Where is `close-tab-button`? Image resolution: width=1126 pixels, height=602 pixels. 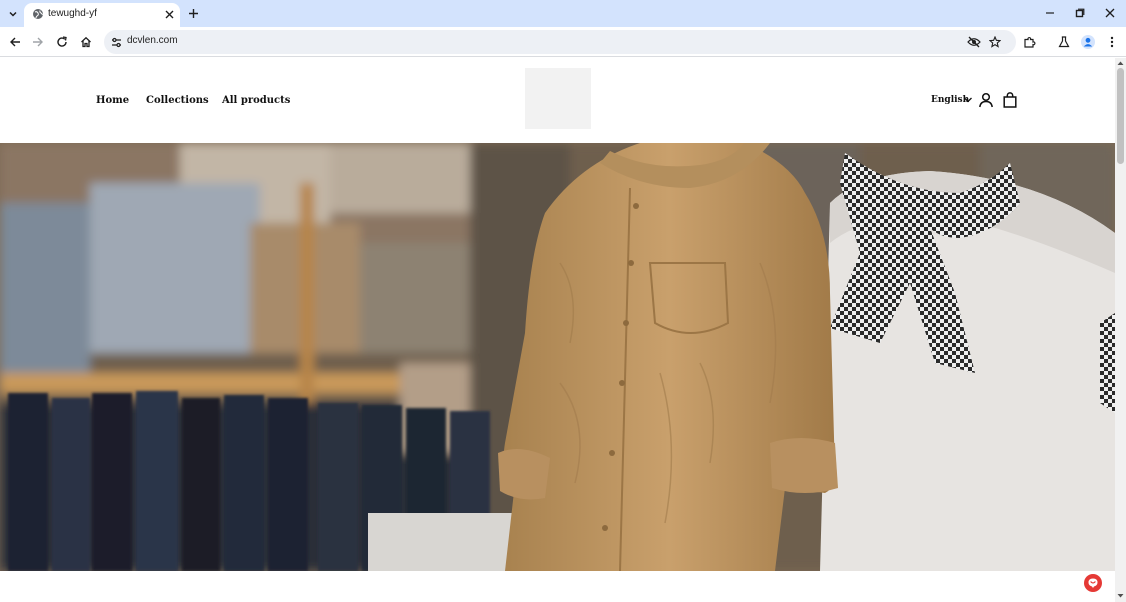 close-tab-button is located at coordinates (169, 14).